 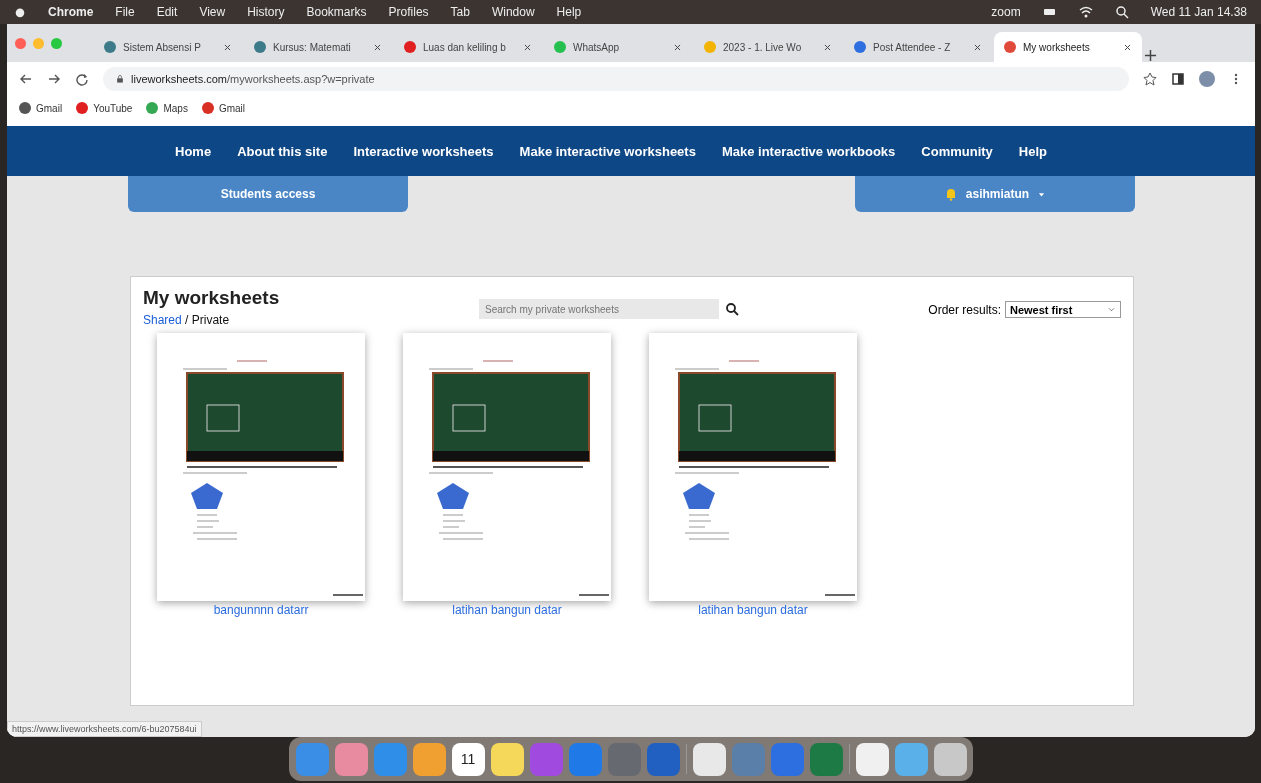 What do you see at coordinates (261, 610) in the screenshot?
I see `worksheet-title-link: bangunnnn datarr` at bounding box center [261, 610].